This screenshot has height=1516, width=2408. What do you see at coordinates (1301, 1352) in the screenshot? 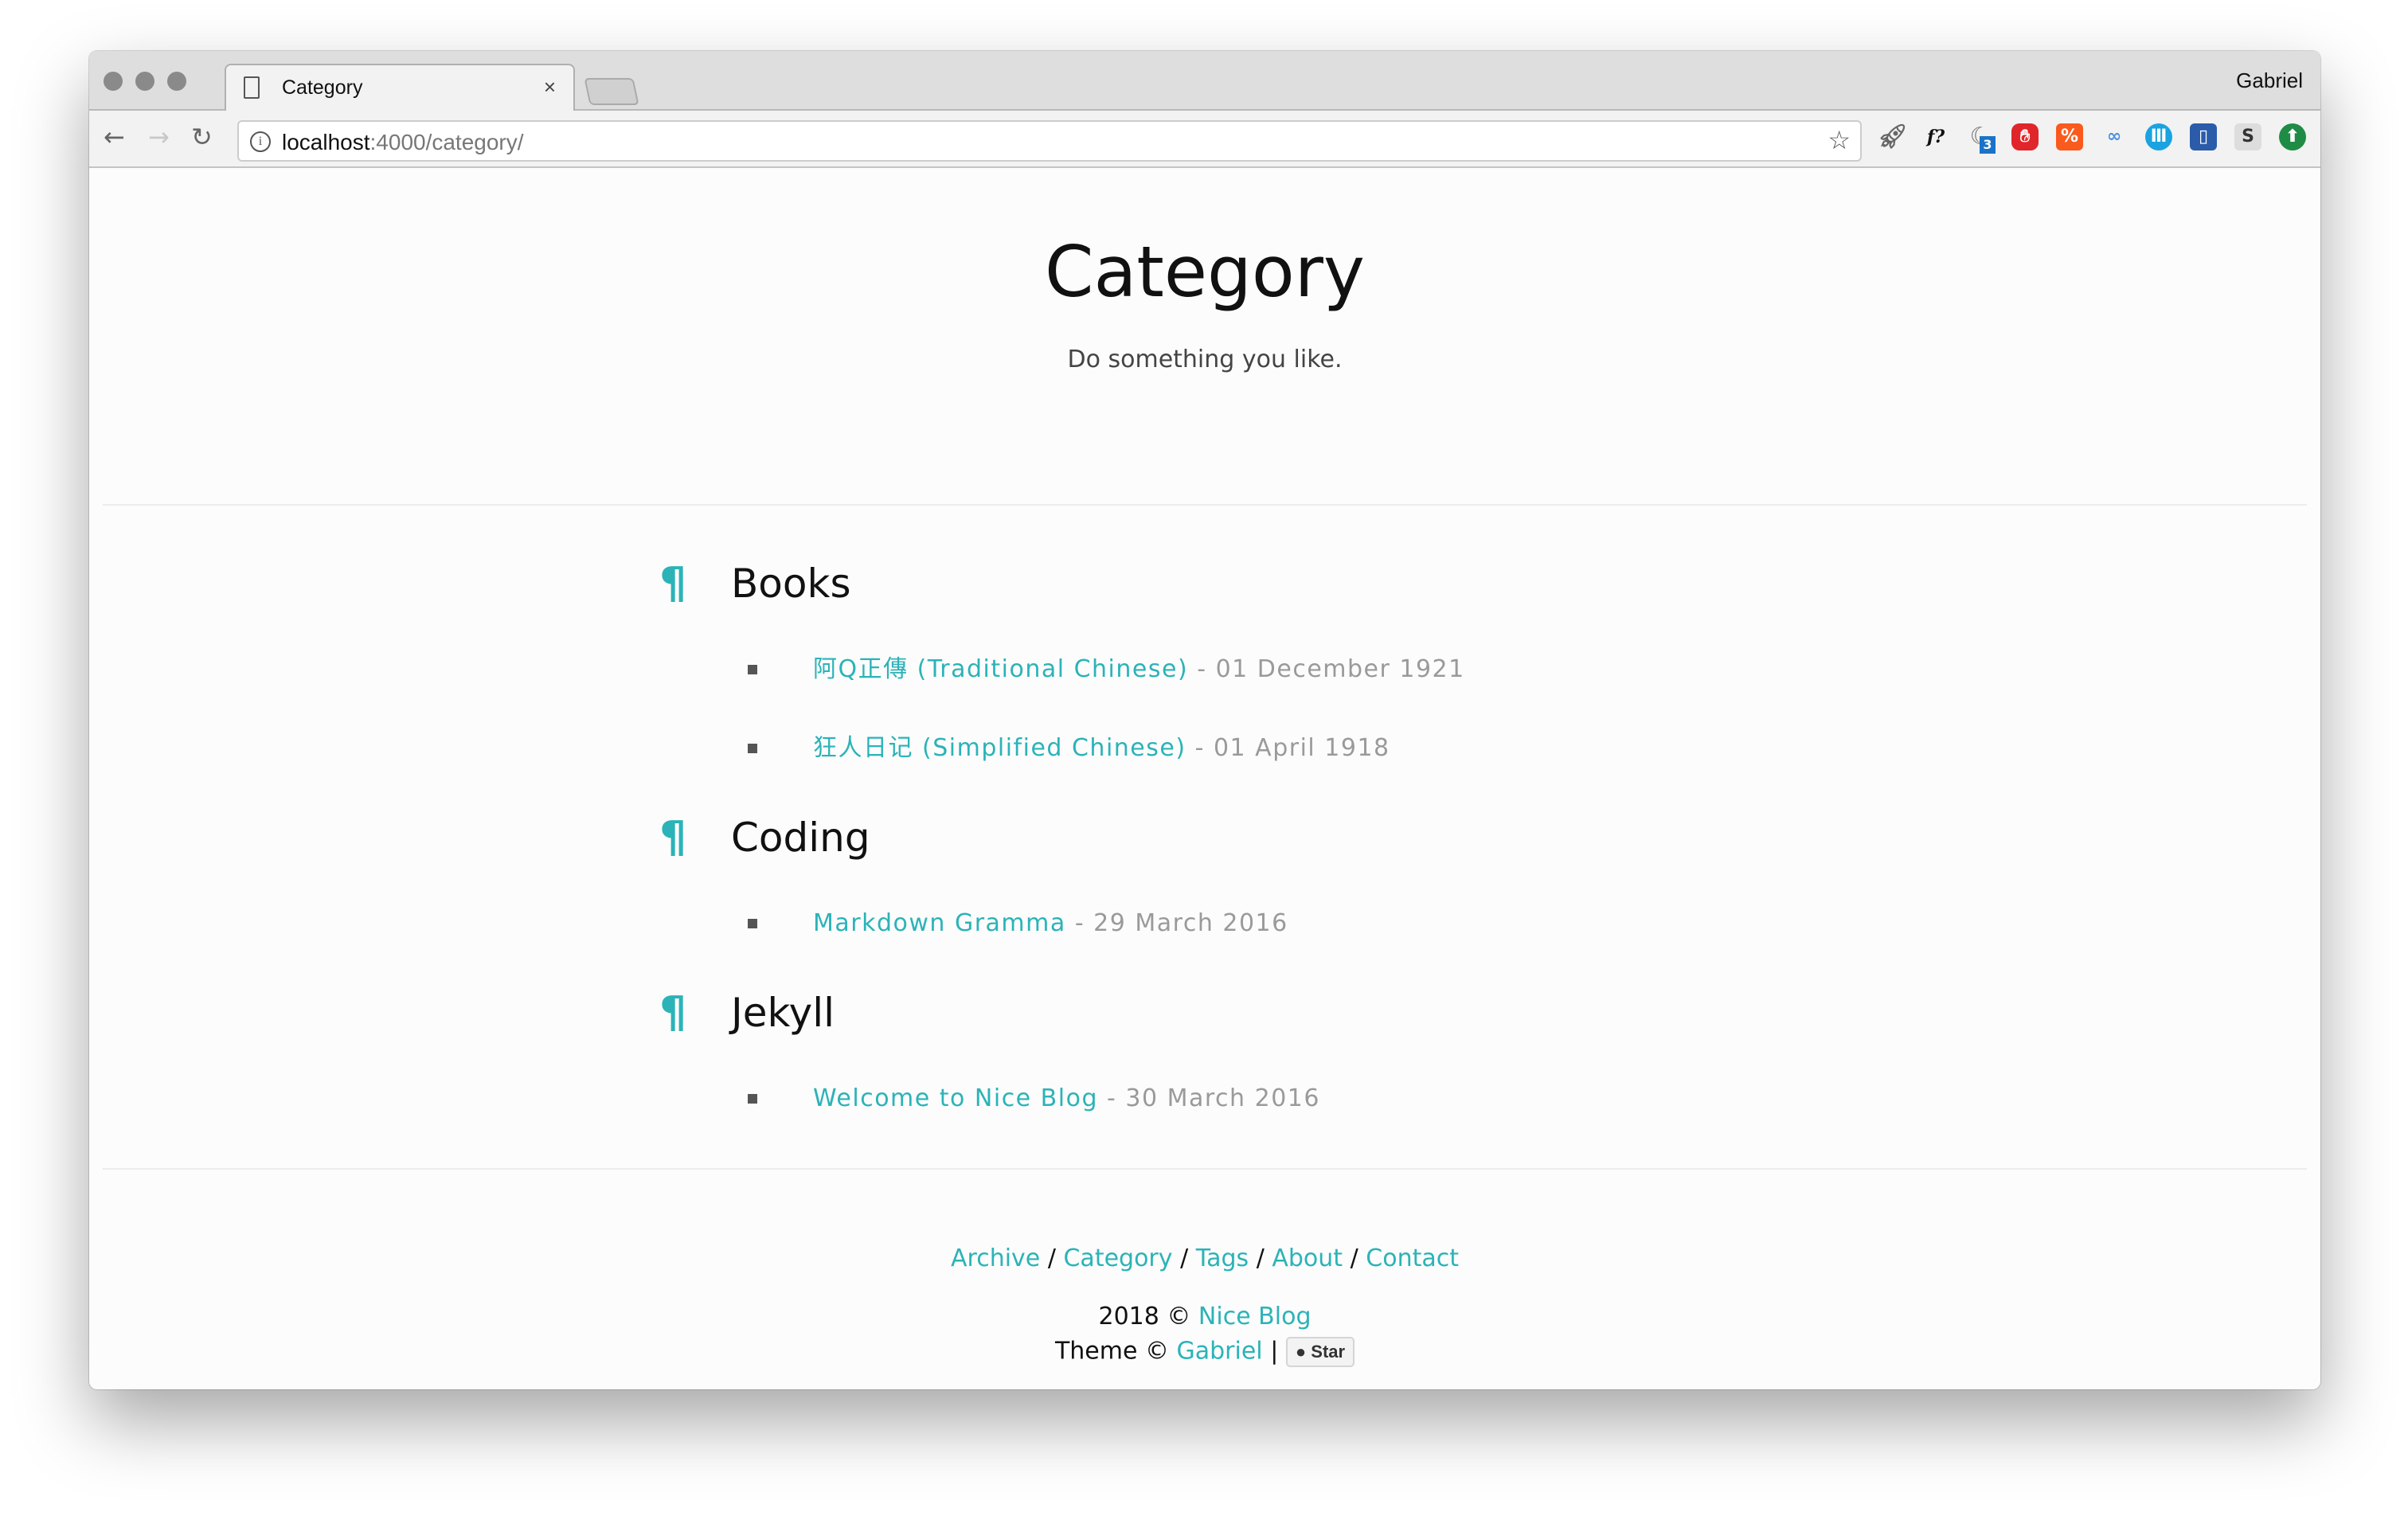
I see `github-icon: ●` at bounding box center [1301, 1352].